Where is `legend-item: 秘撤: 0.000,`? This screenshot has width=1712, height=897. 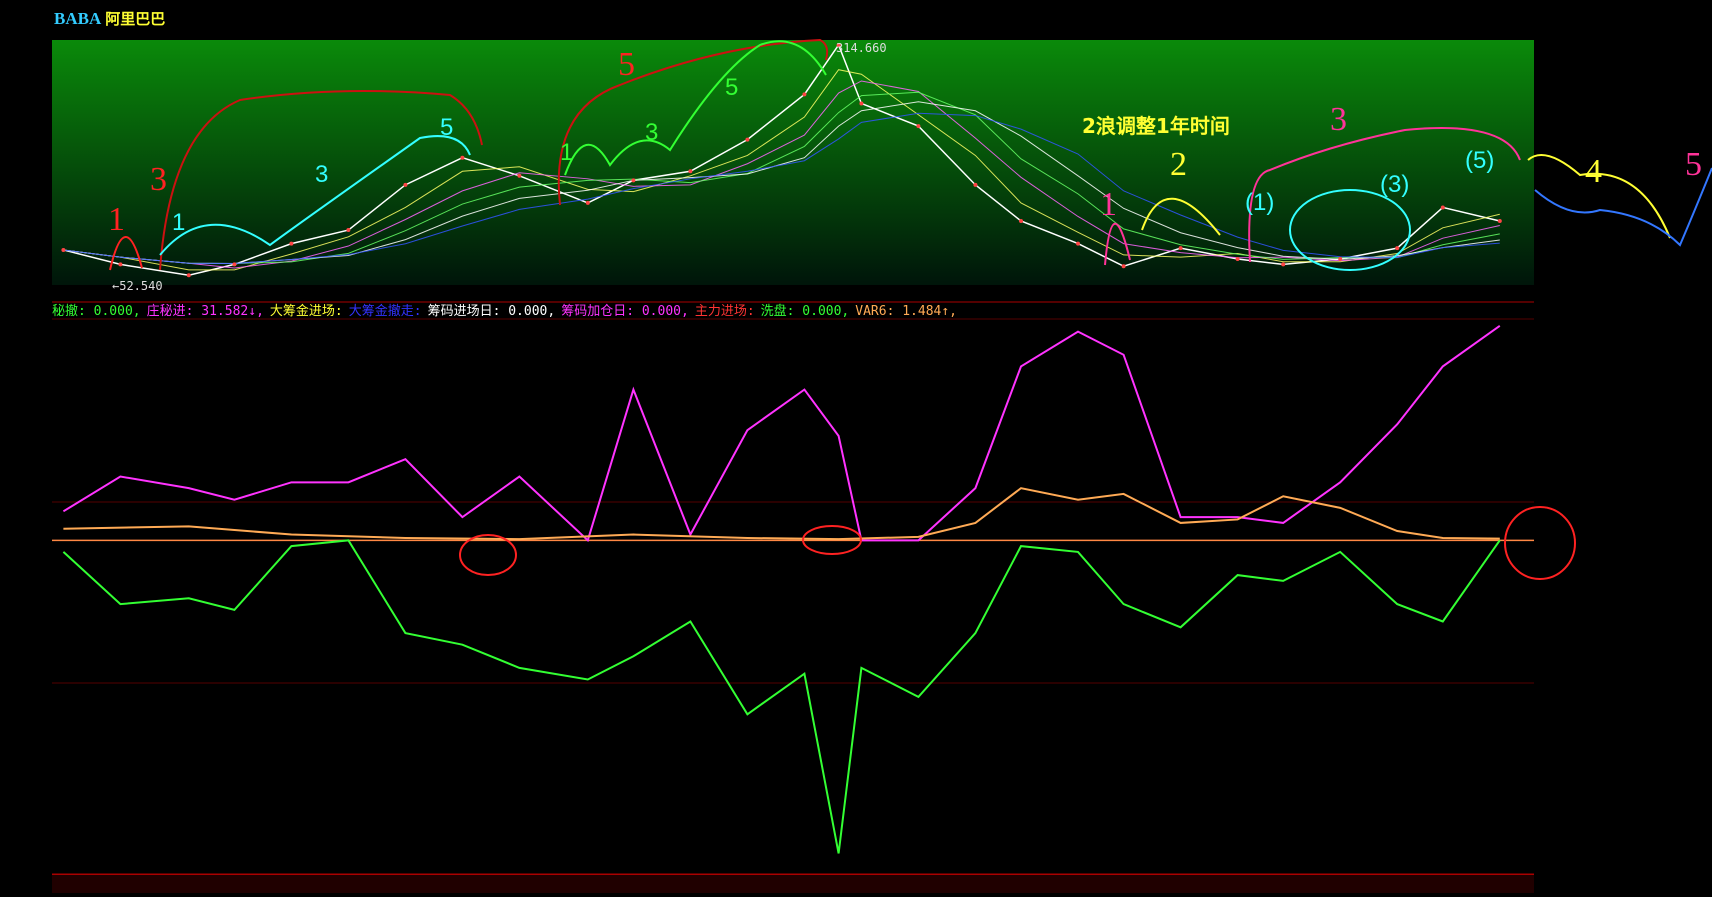
legend-item: 秘撤: 0.000, is located at coordinates (96, 311).